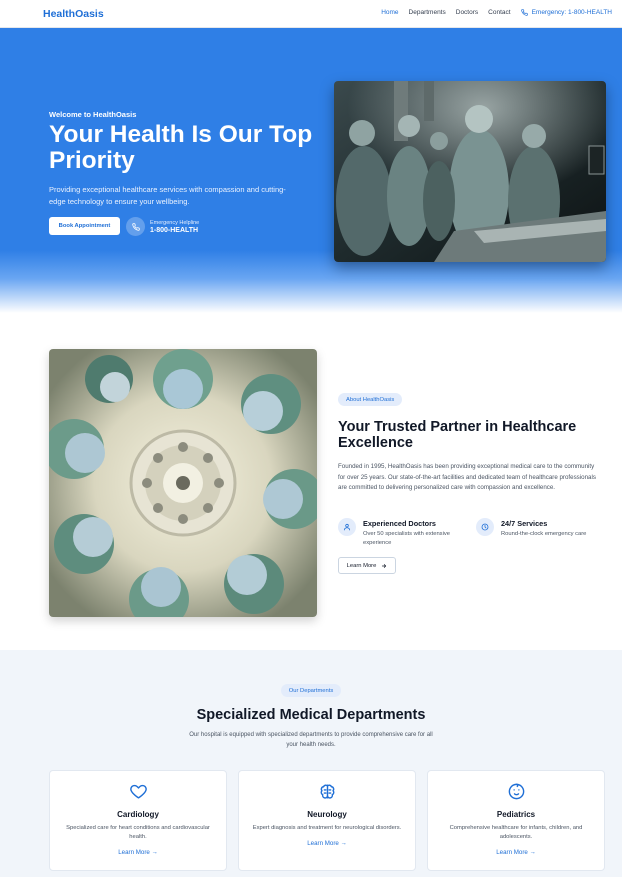 Image resolution: width=622 pixels, height=877 pixels. What do you see at coordinates (485, 527) in the screenshot?
I see `clock-icon` at bounding box center [485, 527].